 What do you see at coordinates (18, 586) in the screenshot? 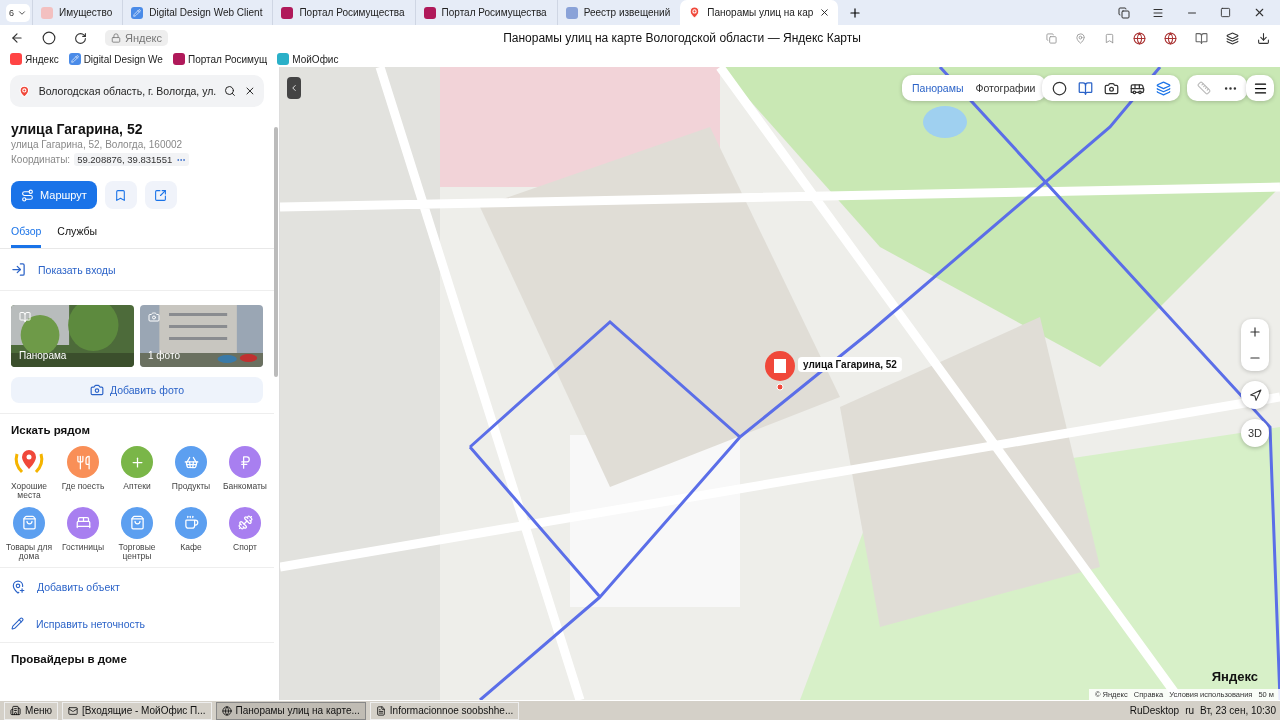
I see `add-pin-icon` at bounding box center [18, 586].